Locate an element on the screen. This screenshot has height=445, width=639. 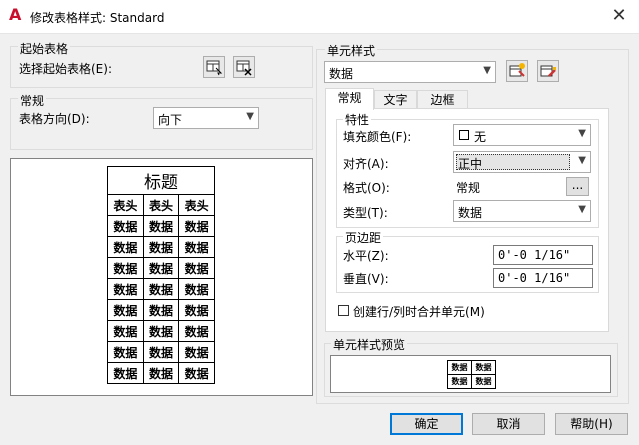
new-style-icon is located at coordinates (517, 70).